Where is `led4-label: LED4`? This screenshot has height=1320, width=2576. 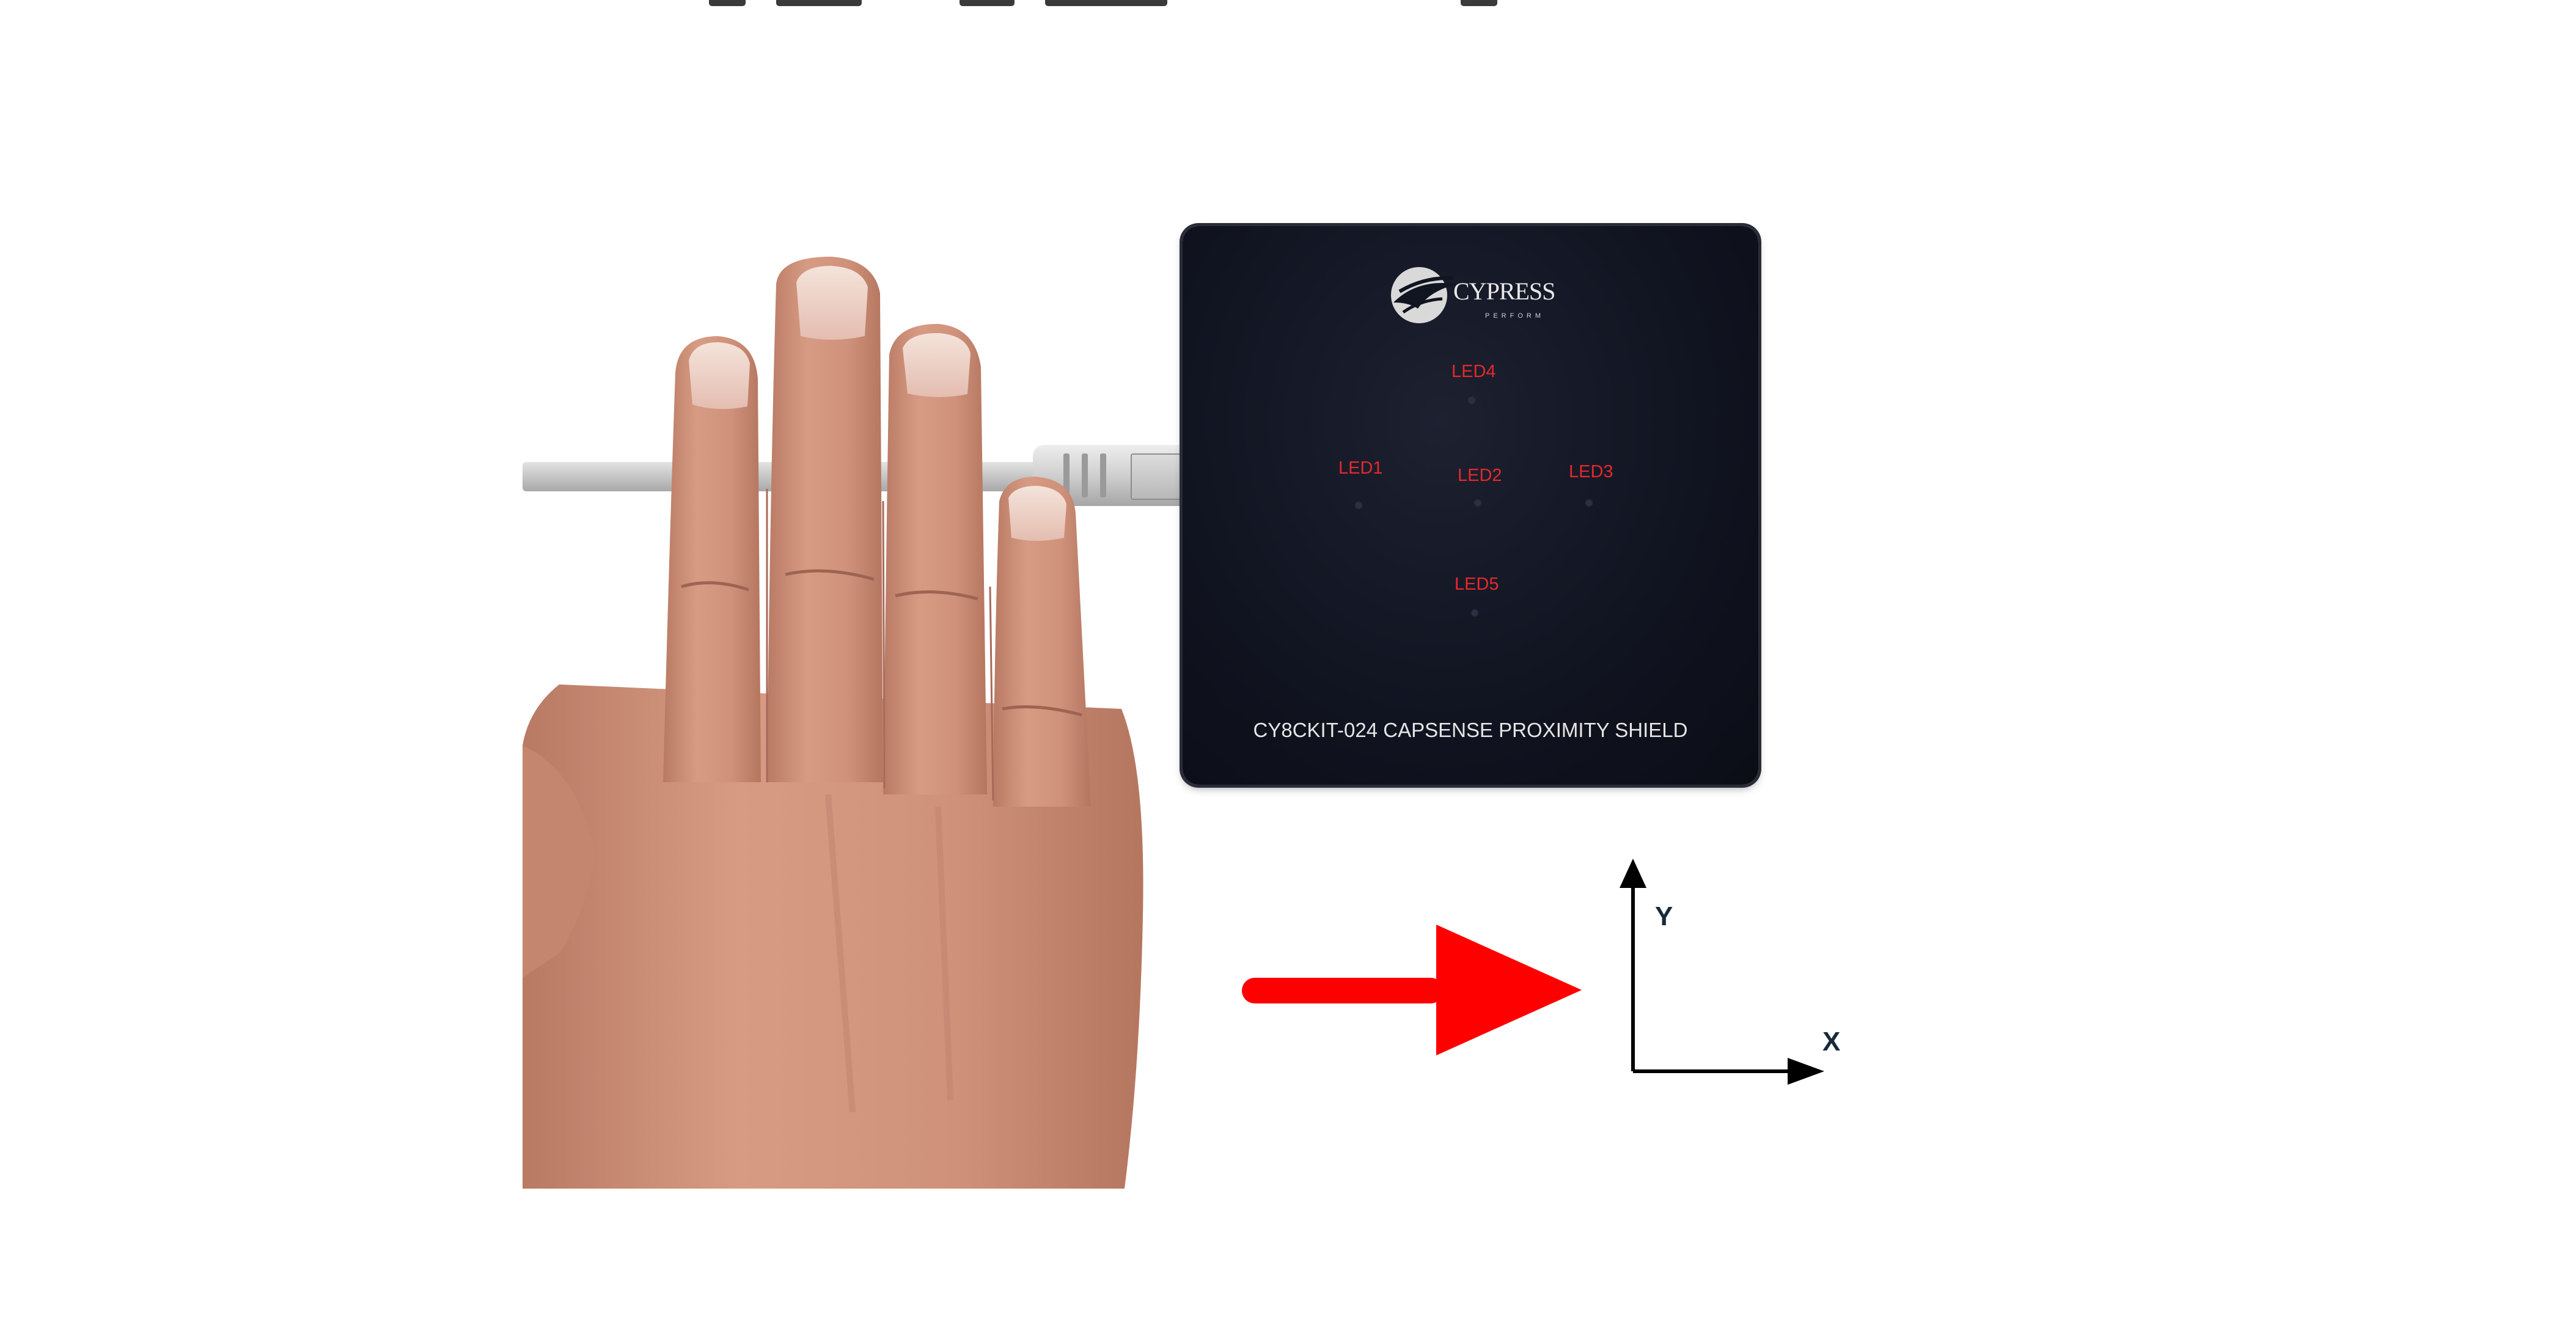
led4-label: LED4 is located at coordinates (1473, 372).